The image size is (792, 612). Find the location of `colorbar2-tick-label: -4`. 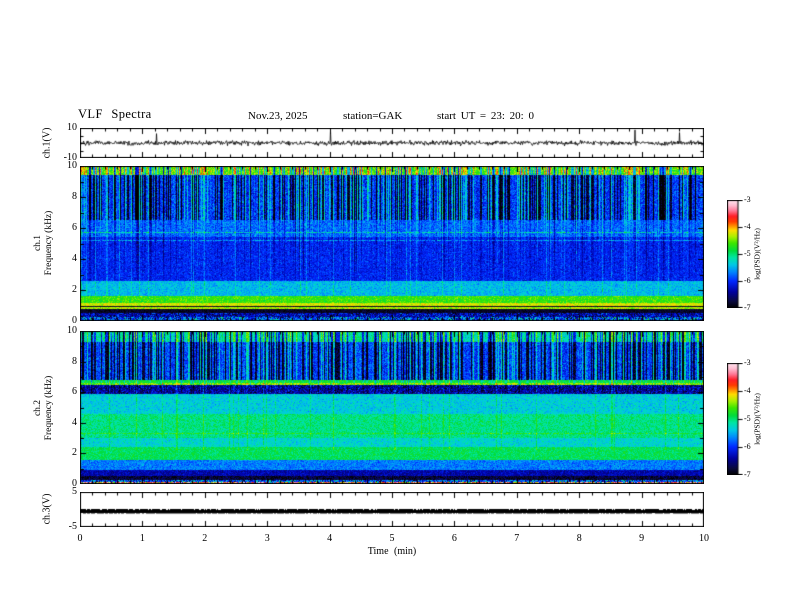

colorbar2-tick-label: -4 is located at coordinates (747, 390).